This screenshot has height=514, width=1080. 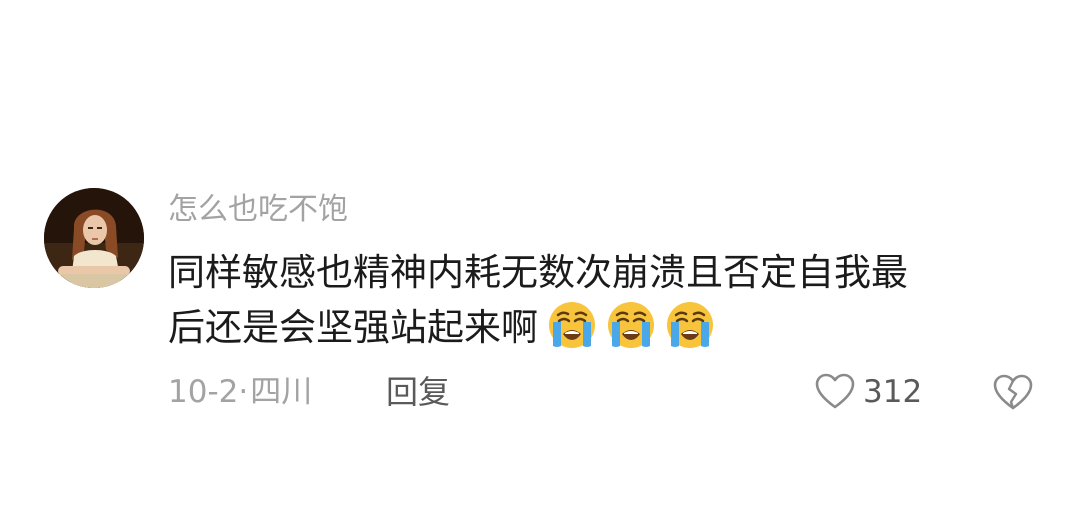 I want to click on broken-heart-icon, so click(x=1013, y=392).